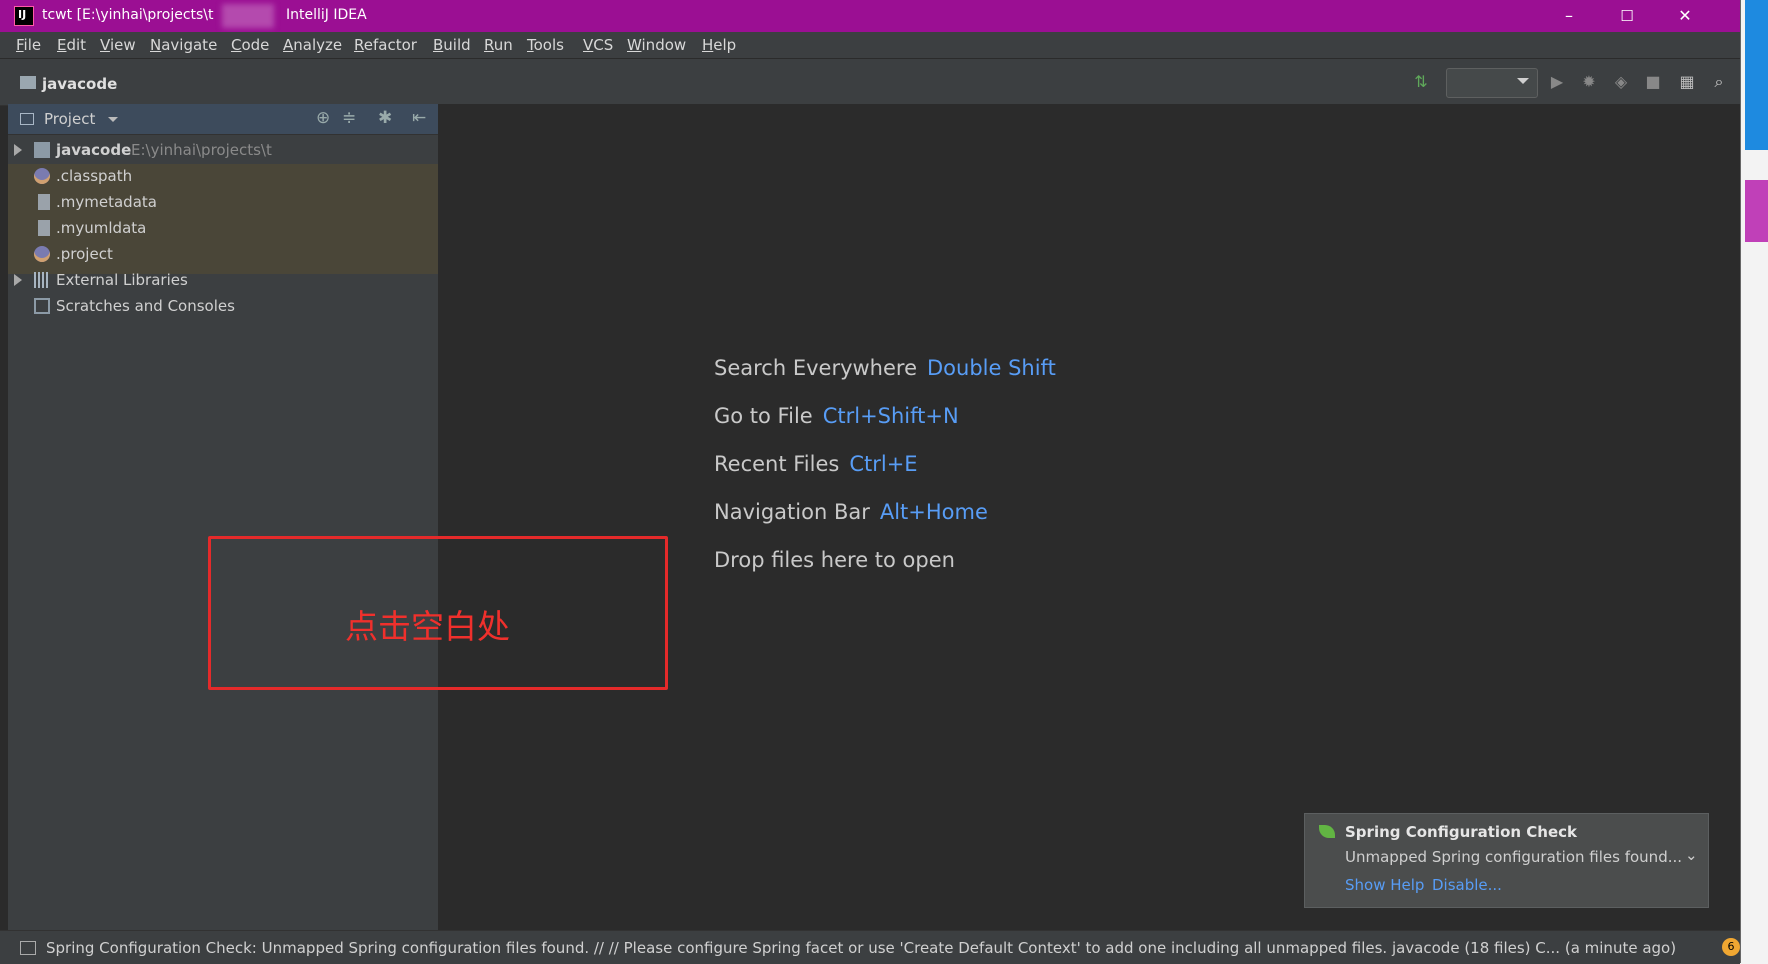 This screenshot has height=964, width=1768. Describe the element at coordinates (385, 118) in the screenshot. I see `gear-icon: ✱` at that location.